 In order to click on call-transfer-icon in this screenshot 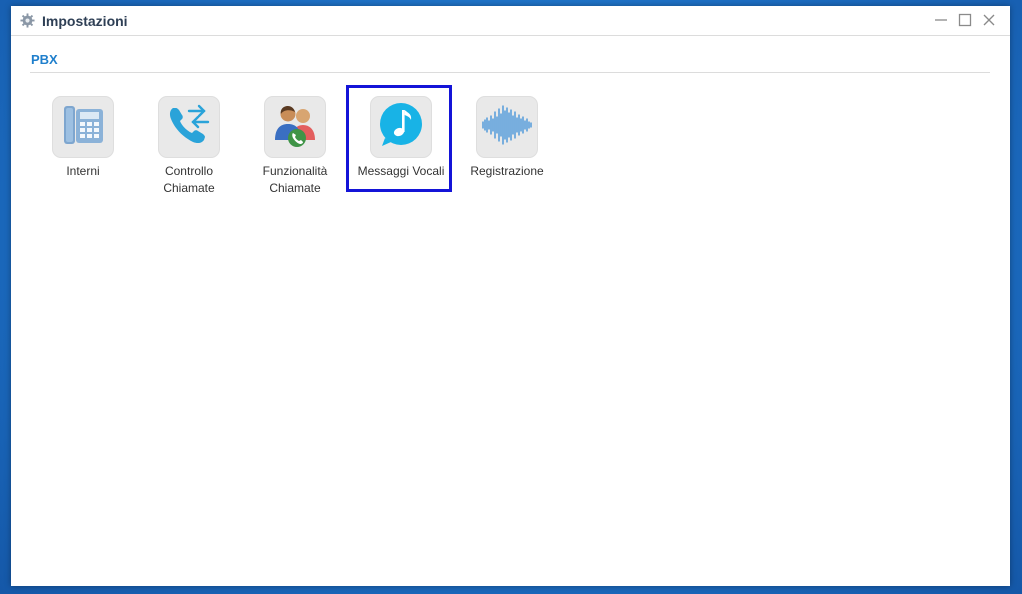, I will do `click(189, 127)`.